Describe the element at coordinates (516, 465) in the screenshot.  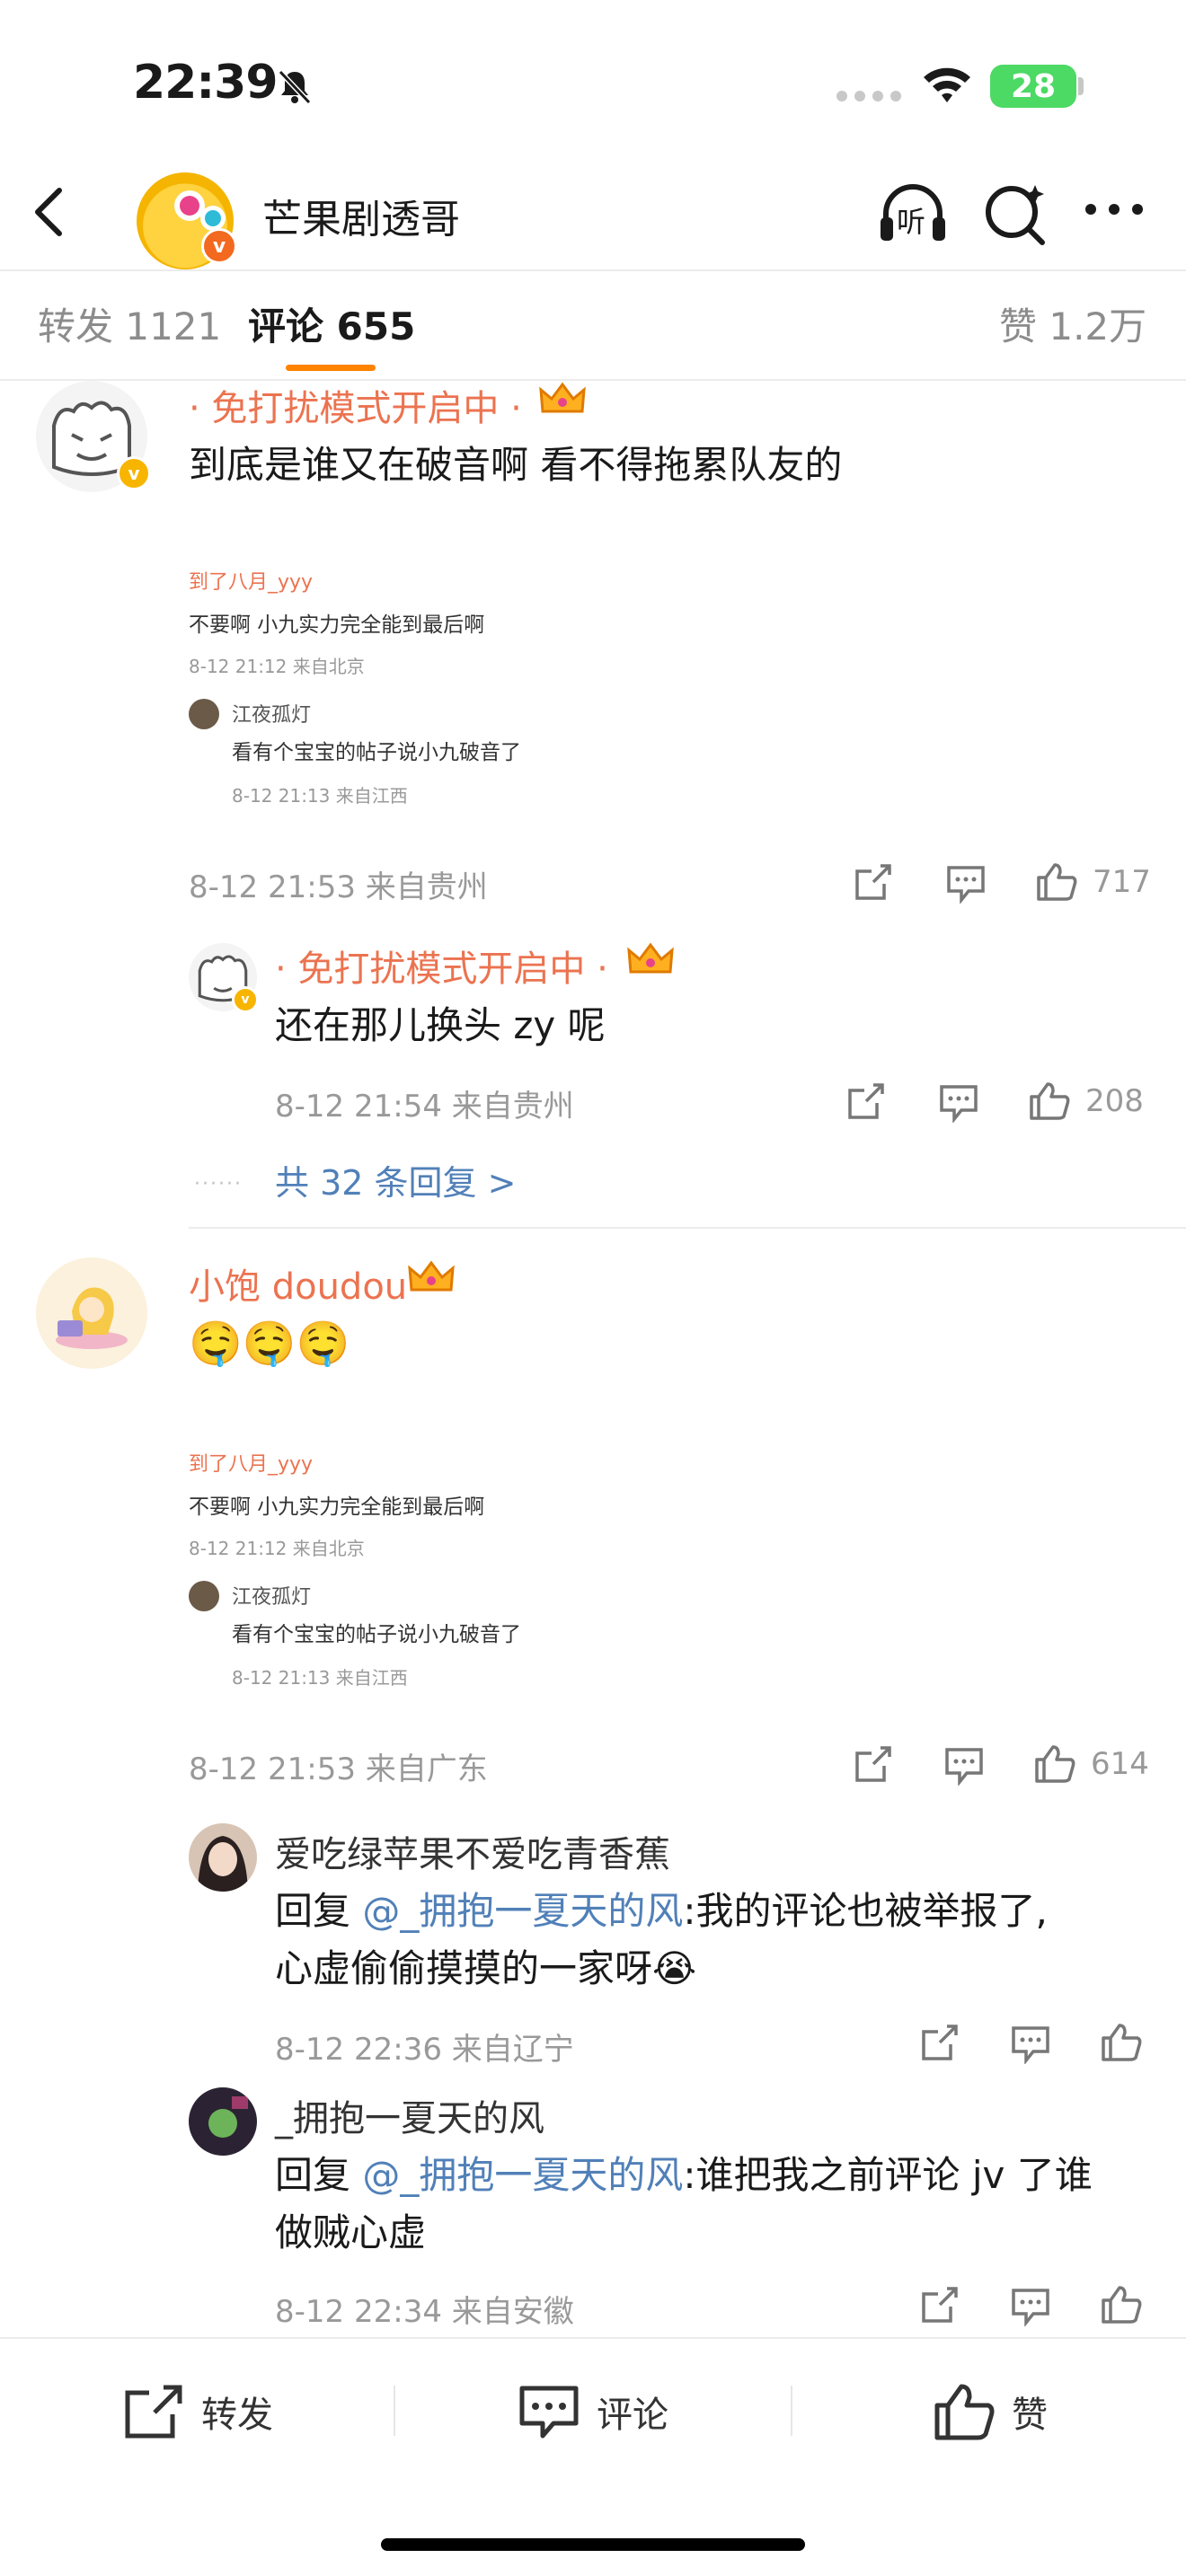
I see `comment-text: 到底是谁又在破音啊 看不得拖累队友的` at that location.